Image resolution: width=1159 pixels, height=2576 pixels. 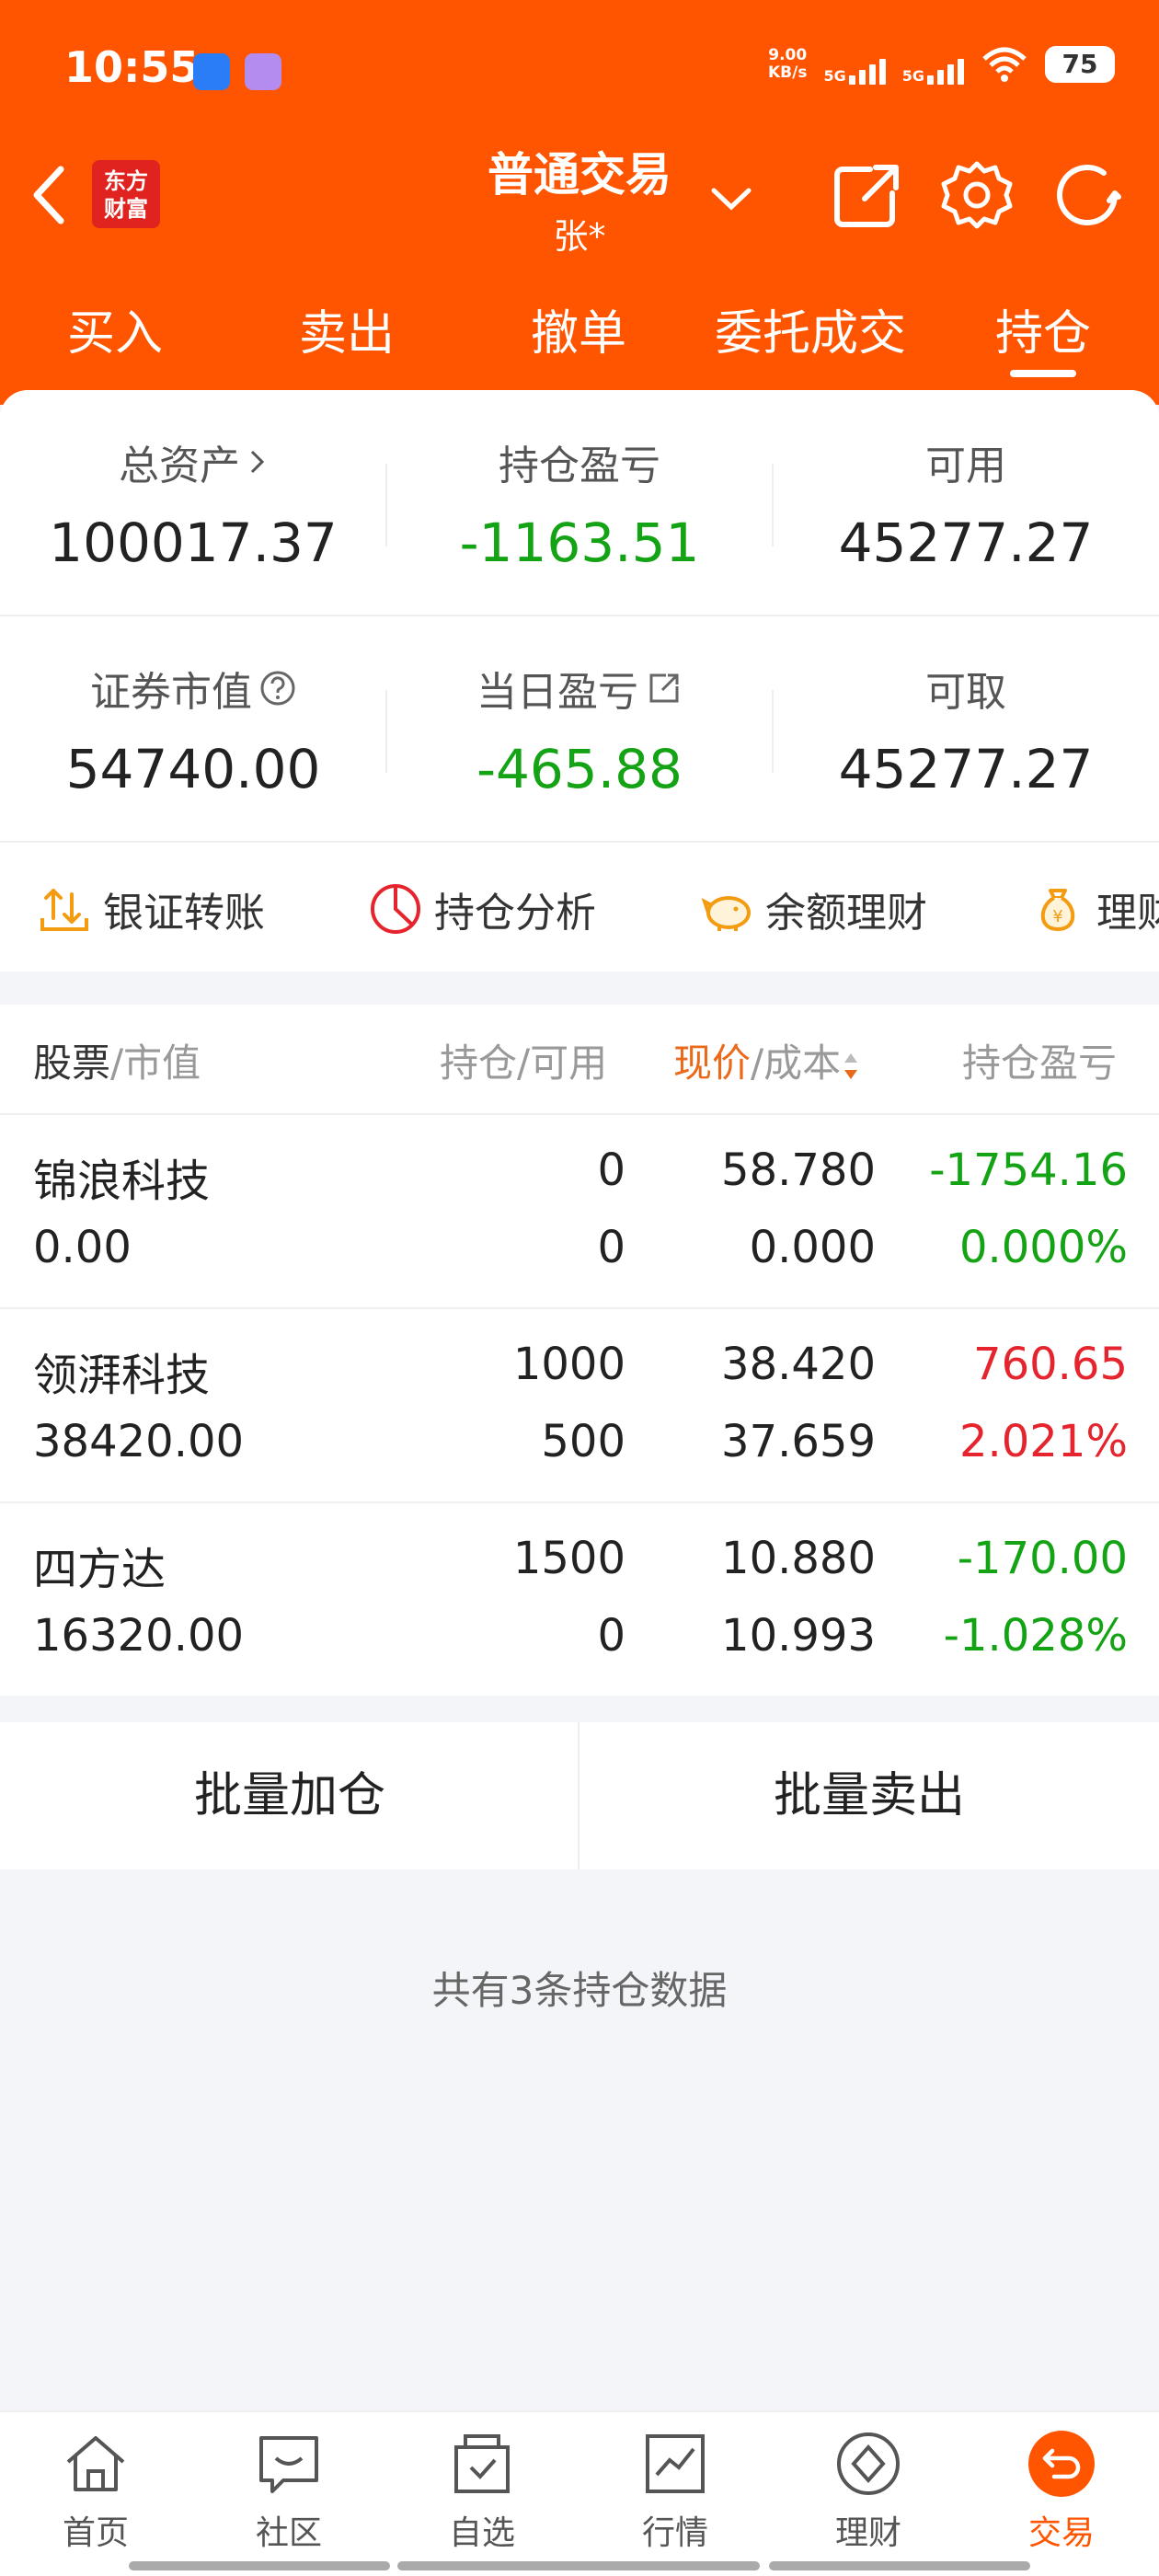 What do you see at coordinates (767, 1060) in the screenshot?
I see `sort-by-price-header: 现价/成本` at bounding box center [767, 1060].